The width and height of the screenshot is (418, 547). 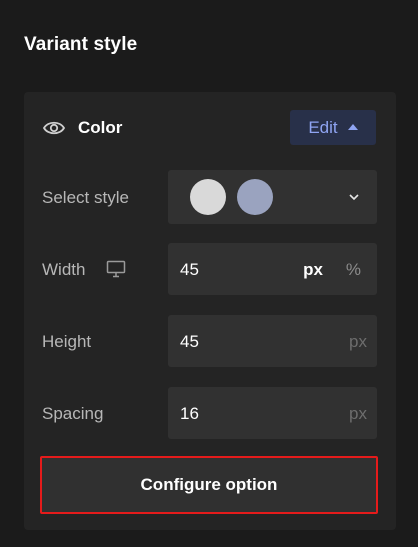 What do you see at coordinates (189, 341) in the screenshot?
I see `height-value: 45` at bounding box center [189, 341].